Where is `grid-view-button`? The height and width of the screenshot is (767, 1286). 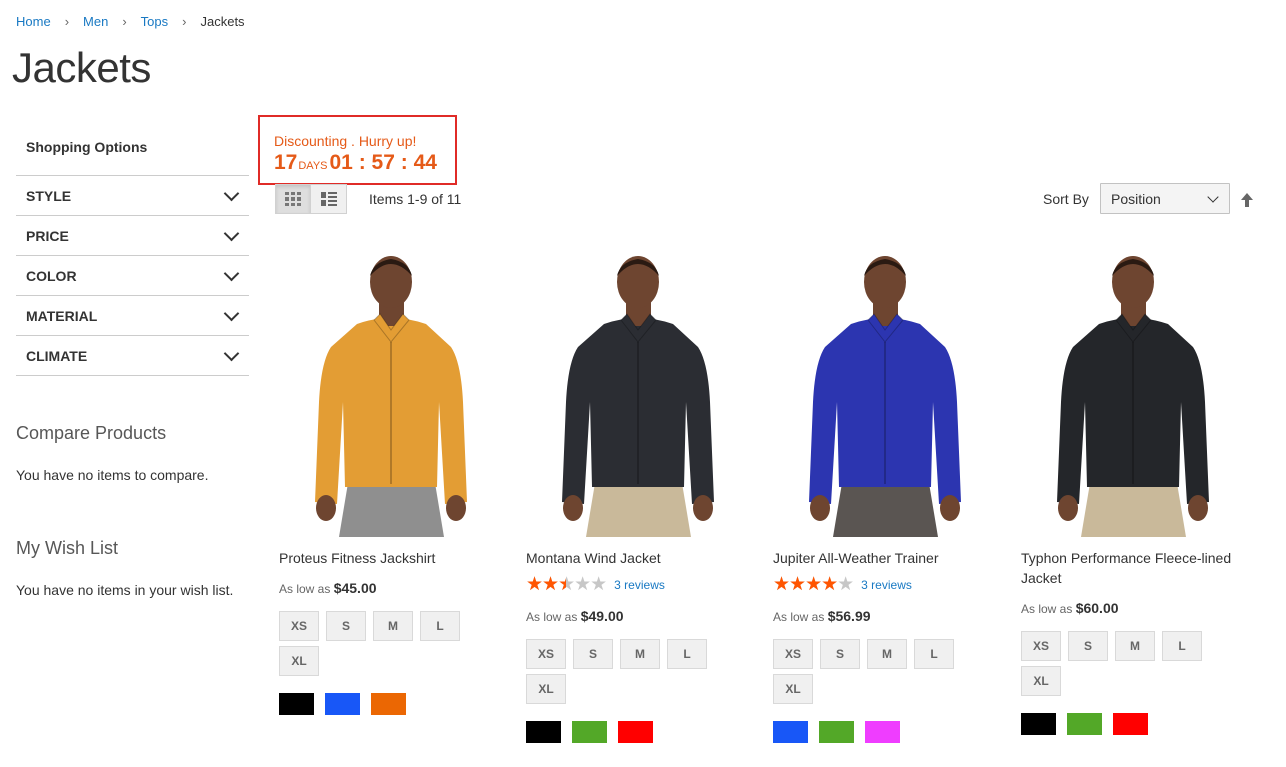 grid-view-button is located at coordinates (293, 199).